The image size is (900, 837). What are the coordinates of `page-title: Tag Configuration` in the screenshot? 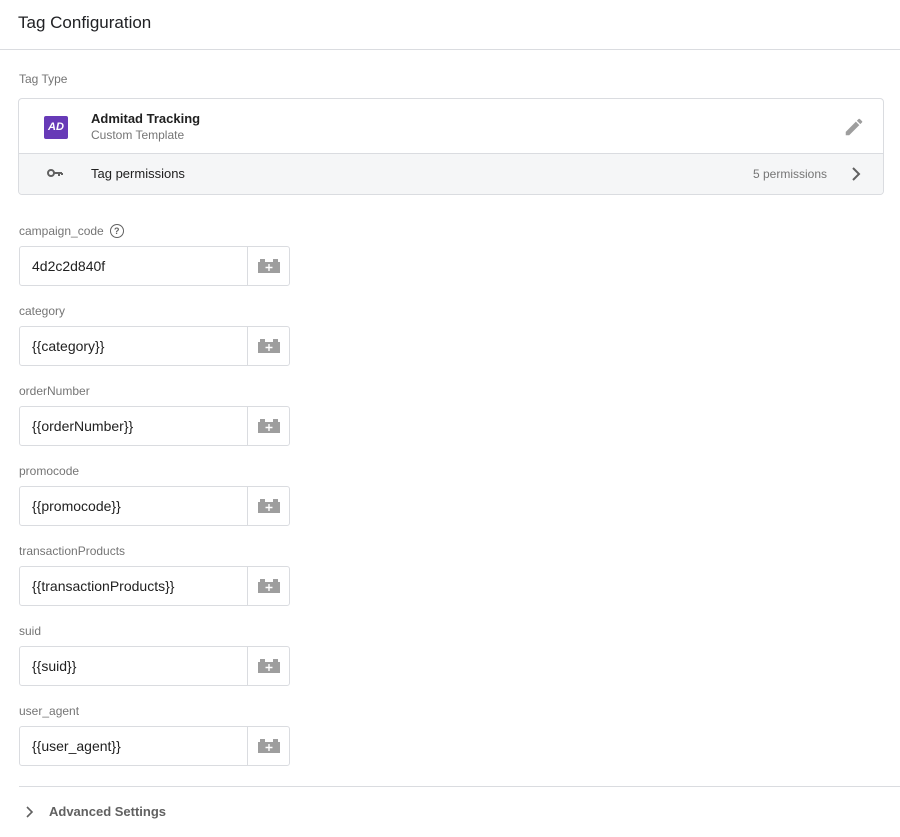 It's located at (450, 25).